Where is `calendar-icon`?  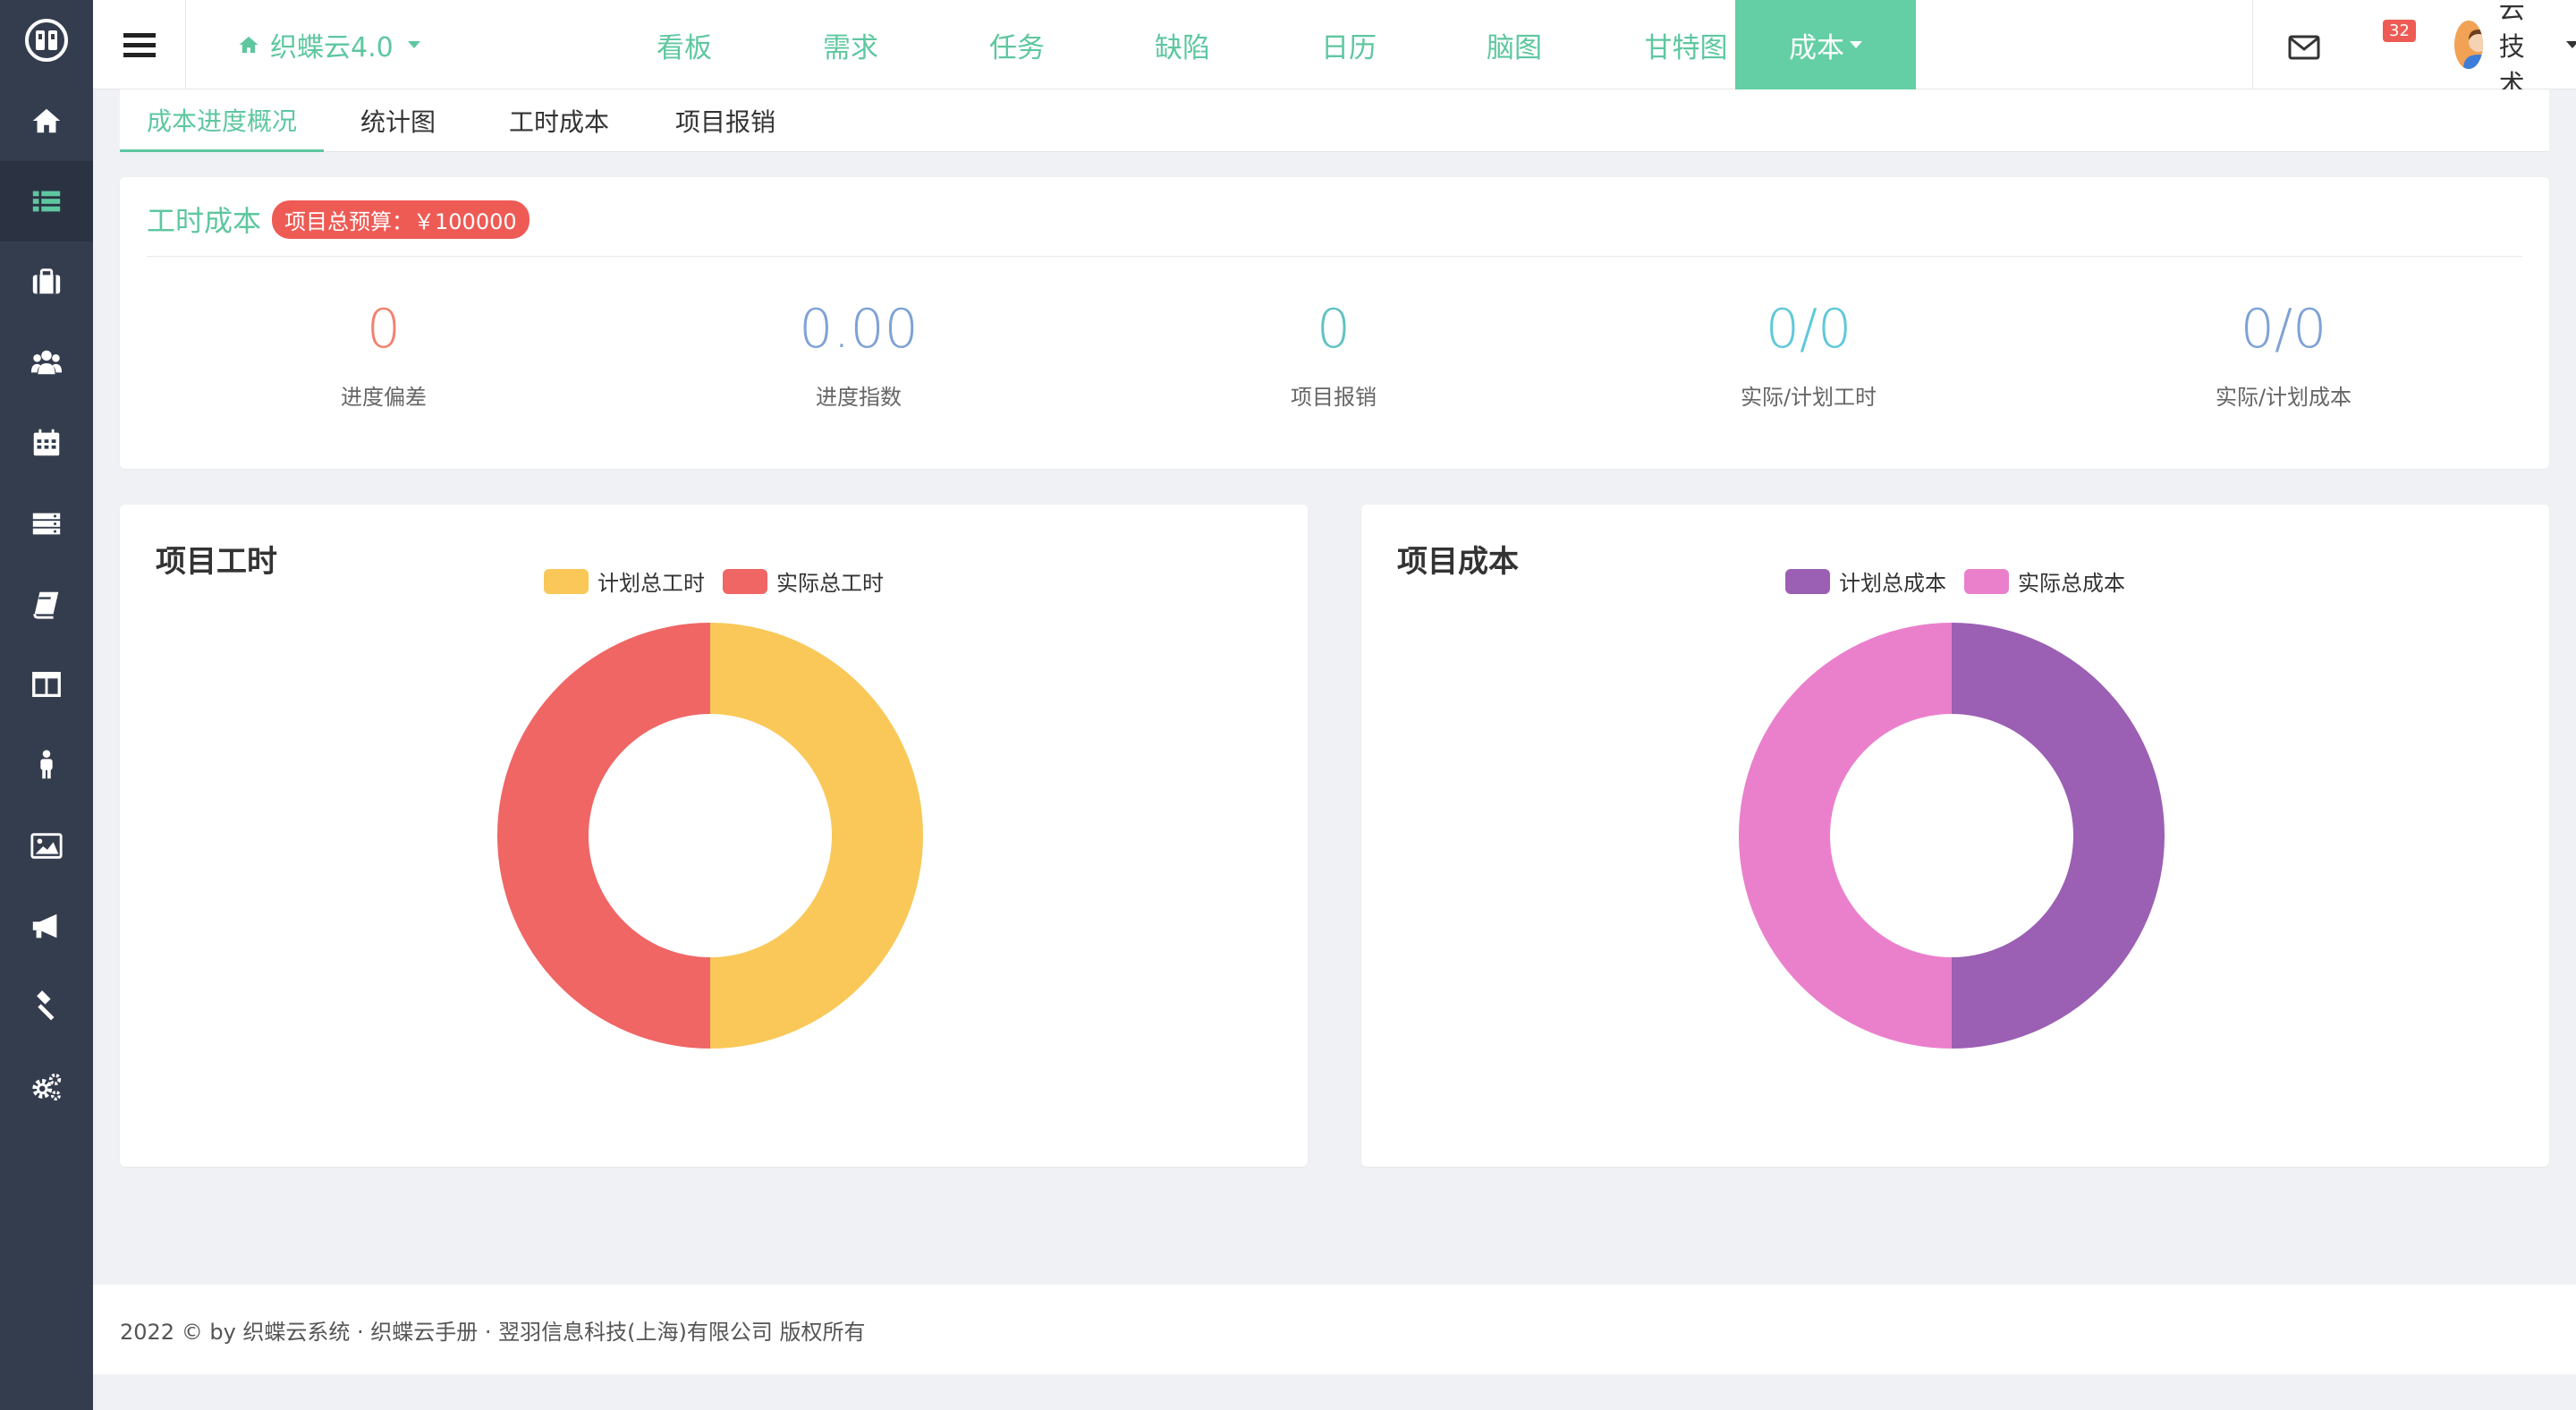
calendar-icon is located at coordinates (46, 443).